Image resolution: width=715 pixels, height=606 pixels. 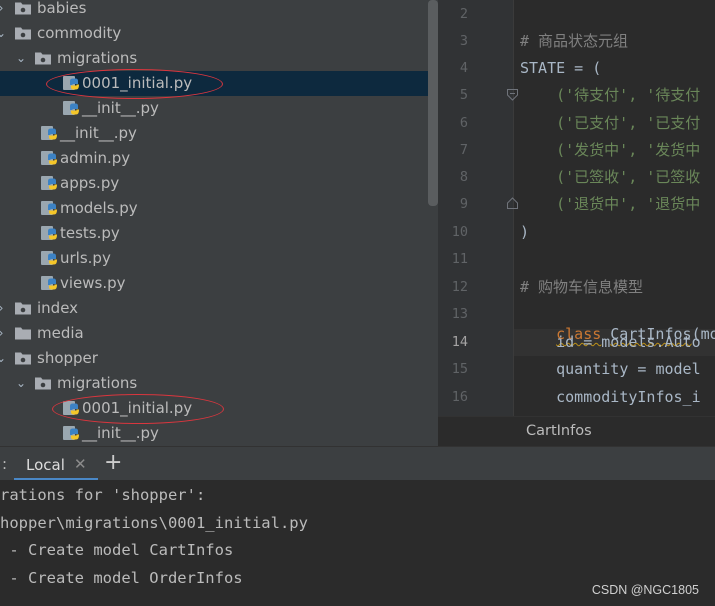 I want to click on line-number: 13, so click(x=459, y=314).